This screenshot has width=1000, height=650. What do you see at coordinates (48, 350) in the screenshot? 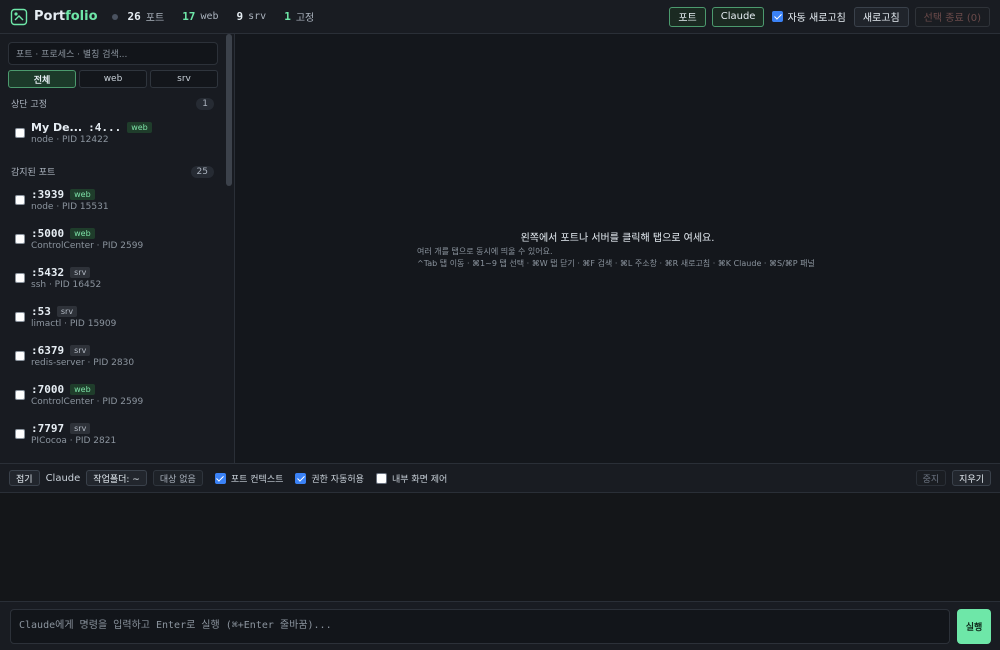
I see `port-number: :6379` at bounding box center [48, 350].